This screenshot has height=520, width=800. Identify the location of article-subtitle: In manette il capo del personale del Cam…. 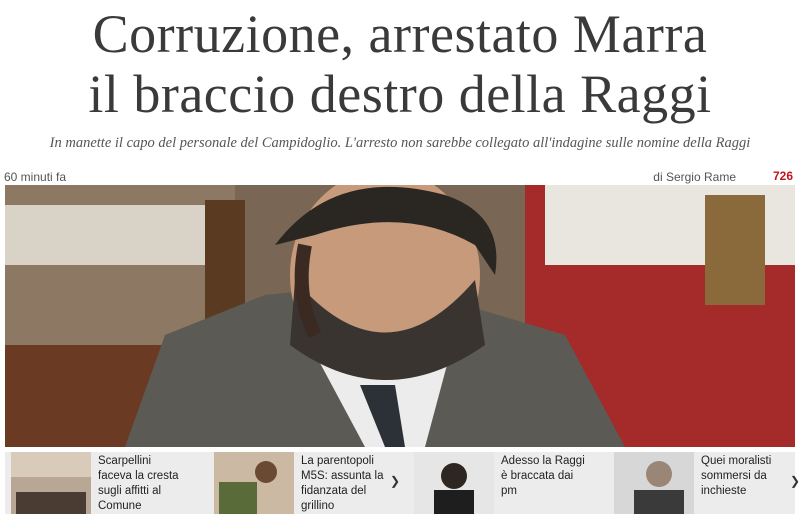
(400, 143).